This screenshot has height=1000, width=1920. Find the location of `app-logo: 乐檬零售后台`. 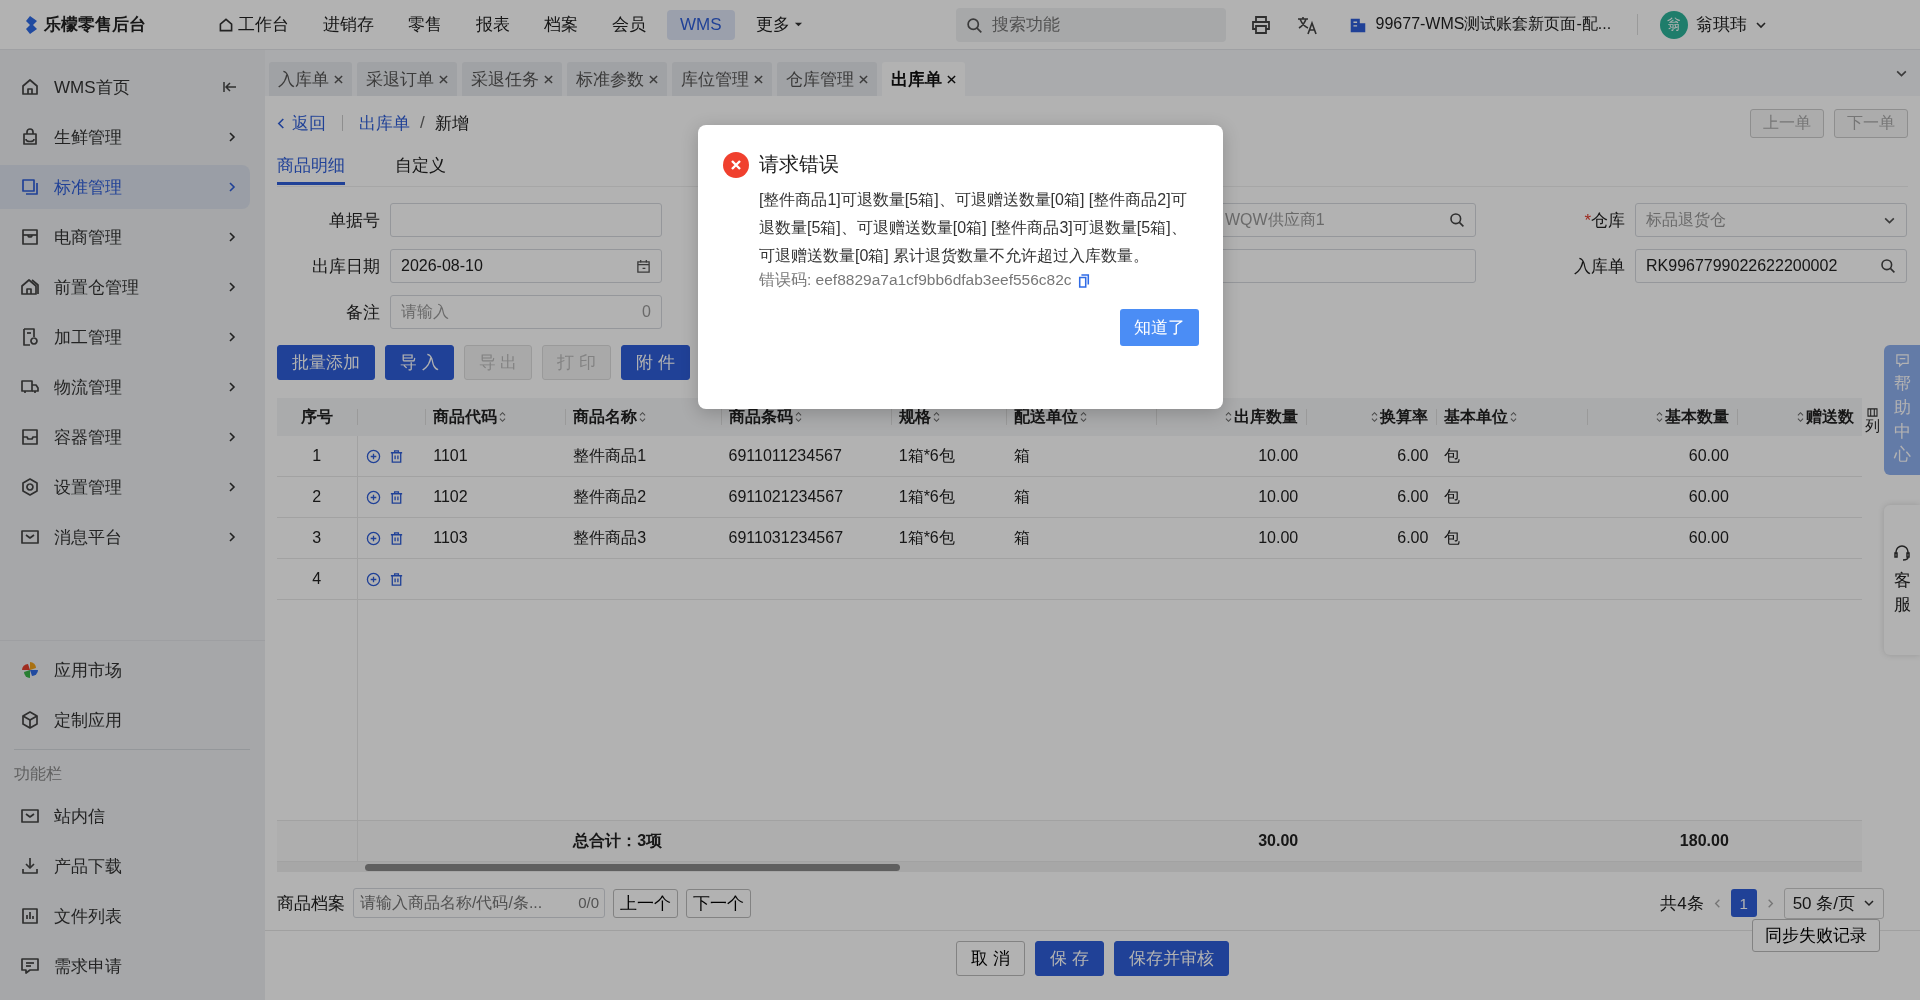

app-logo: 乐檬零售后台 is located at coordinates (95, 25).